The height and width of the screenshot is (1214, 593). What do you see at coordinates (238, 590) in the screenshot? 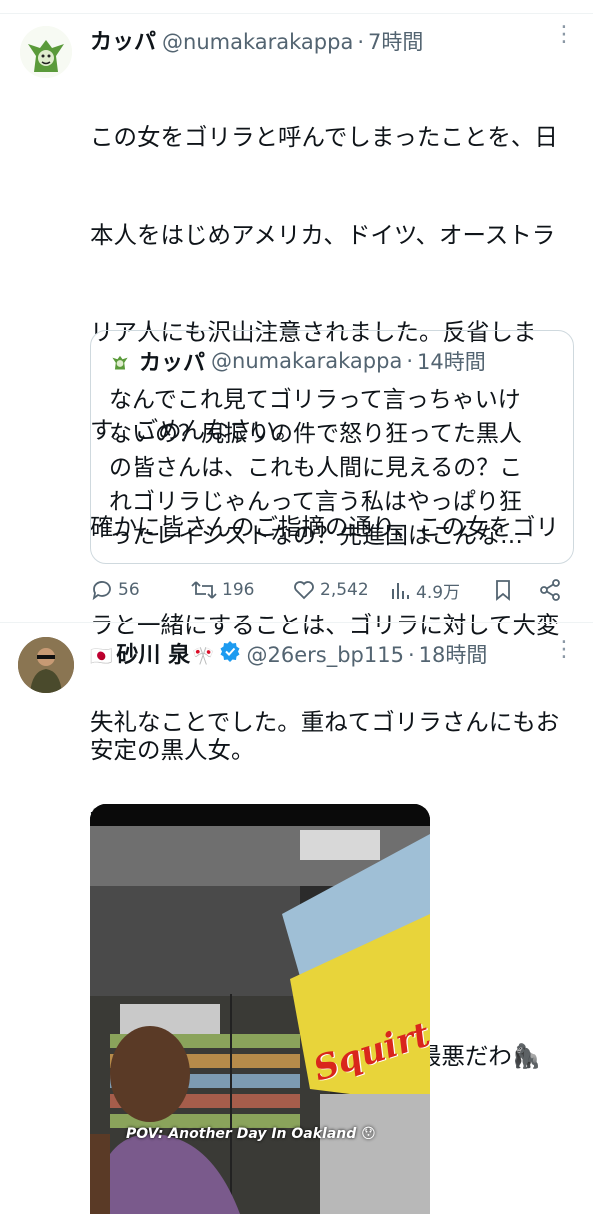
I see `repost-count: 196` at bounding box center [238, 590].